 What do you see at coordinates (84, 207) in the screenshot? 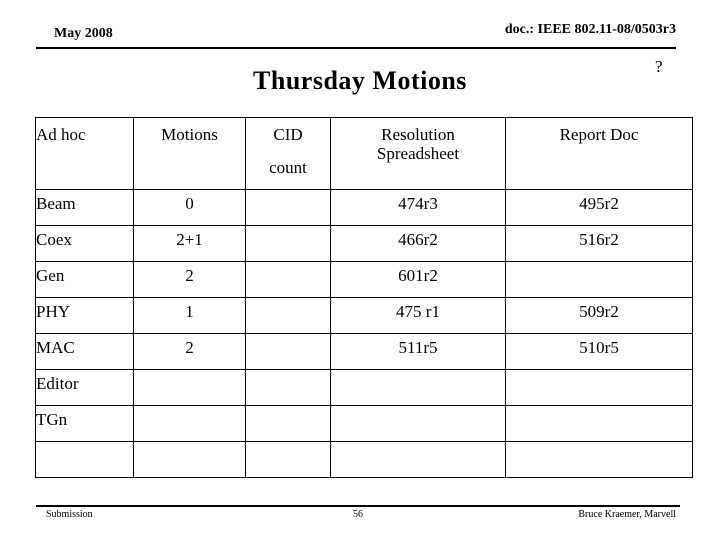
I see `cell-adhoc: Beam` at bounding box center [84, 207].